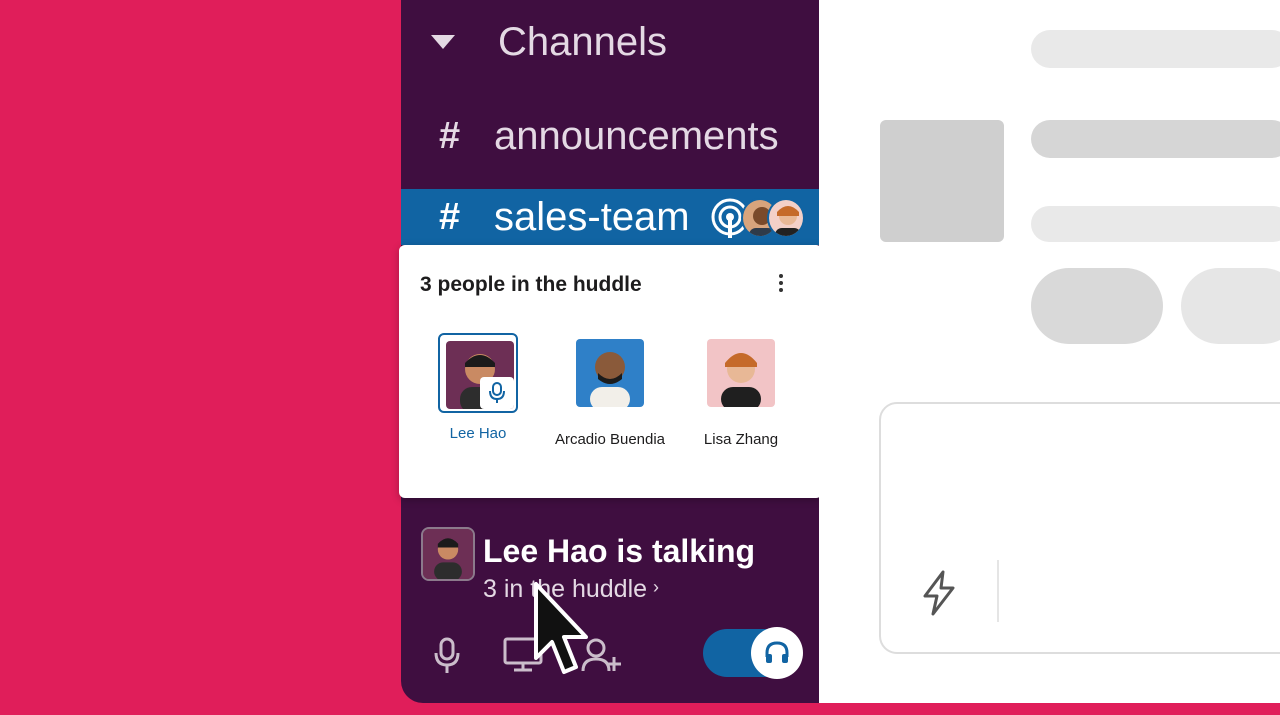  Describe the element at coordinates (781, 283) in the screenshot. I see `more-options-icon` at that location.